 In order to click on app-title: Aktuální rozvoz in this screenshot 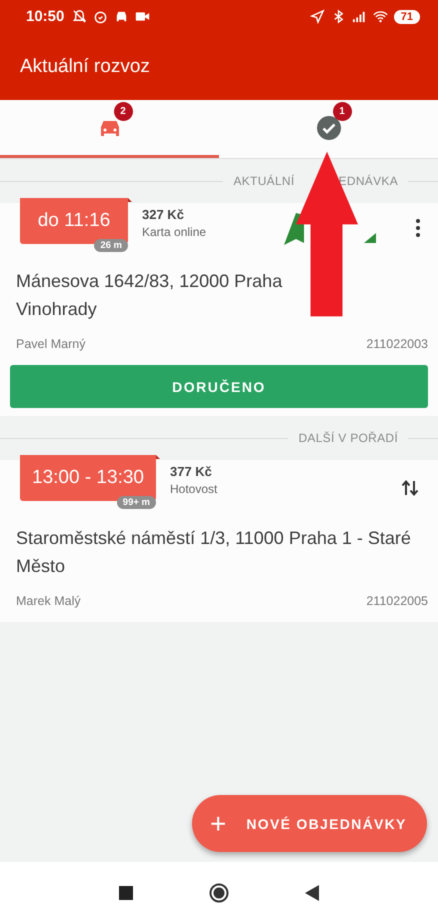, I will do `click(85, 67)`.